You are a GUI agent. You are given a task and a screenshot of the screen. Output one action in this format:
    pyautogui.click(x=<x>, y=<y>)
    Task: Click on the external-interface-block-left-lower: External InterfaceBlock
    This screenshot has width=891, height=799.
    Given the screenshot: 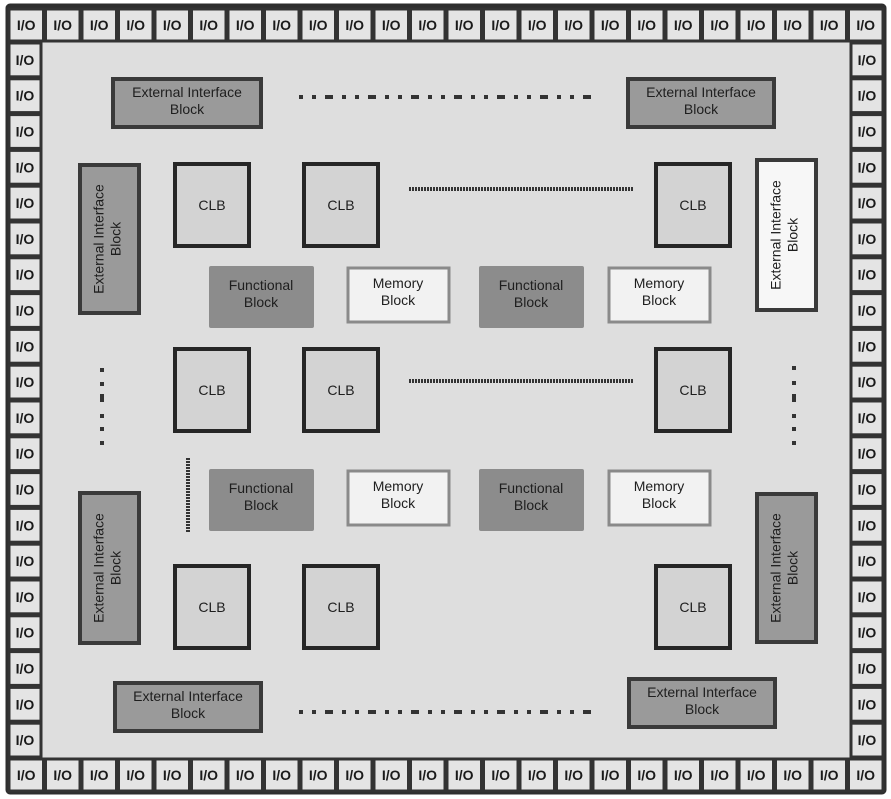 What is the action you would take?
    pyautogui.click(x=109, y=568)
    